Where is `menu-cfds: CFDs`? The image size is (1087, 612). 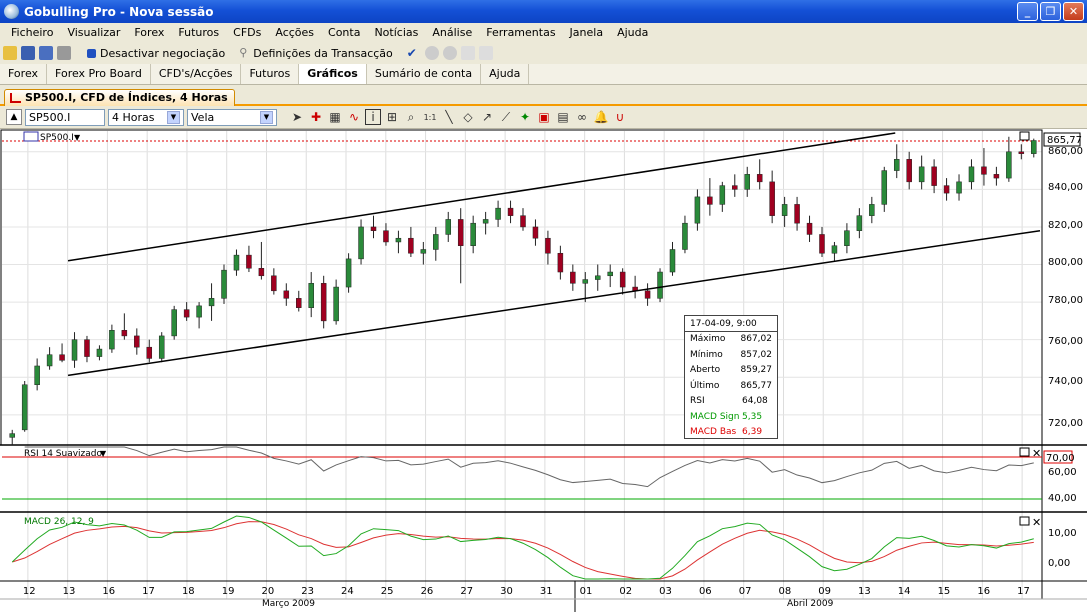
menu-cfds: CFDs is located at coordinates (247, 32).